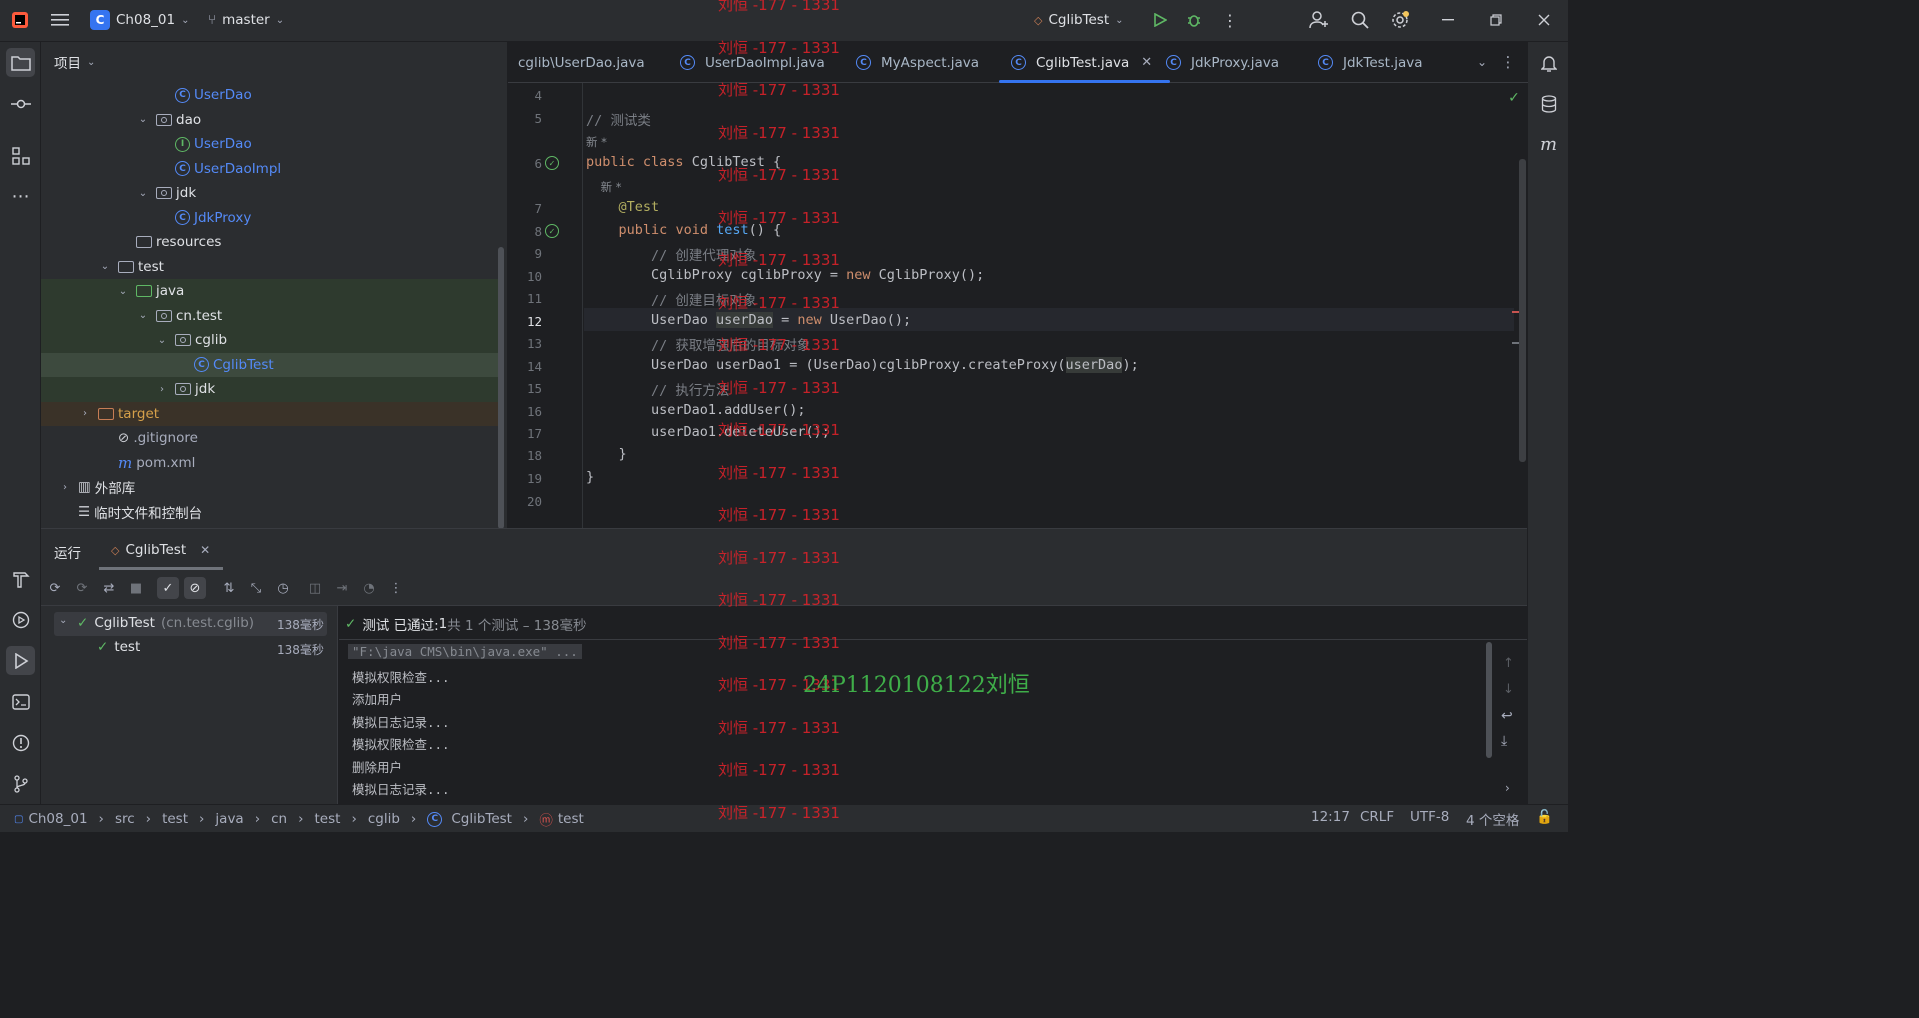 The height and width of the screenshot is (1018, 1919). Describe the element at coordinates (63, 620) in the screenshot. I see `expanded-arrow-icon: ⌄` at that location.